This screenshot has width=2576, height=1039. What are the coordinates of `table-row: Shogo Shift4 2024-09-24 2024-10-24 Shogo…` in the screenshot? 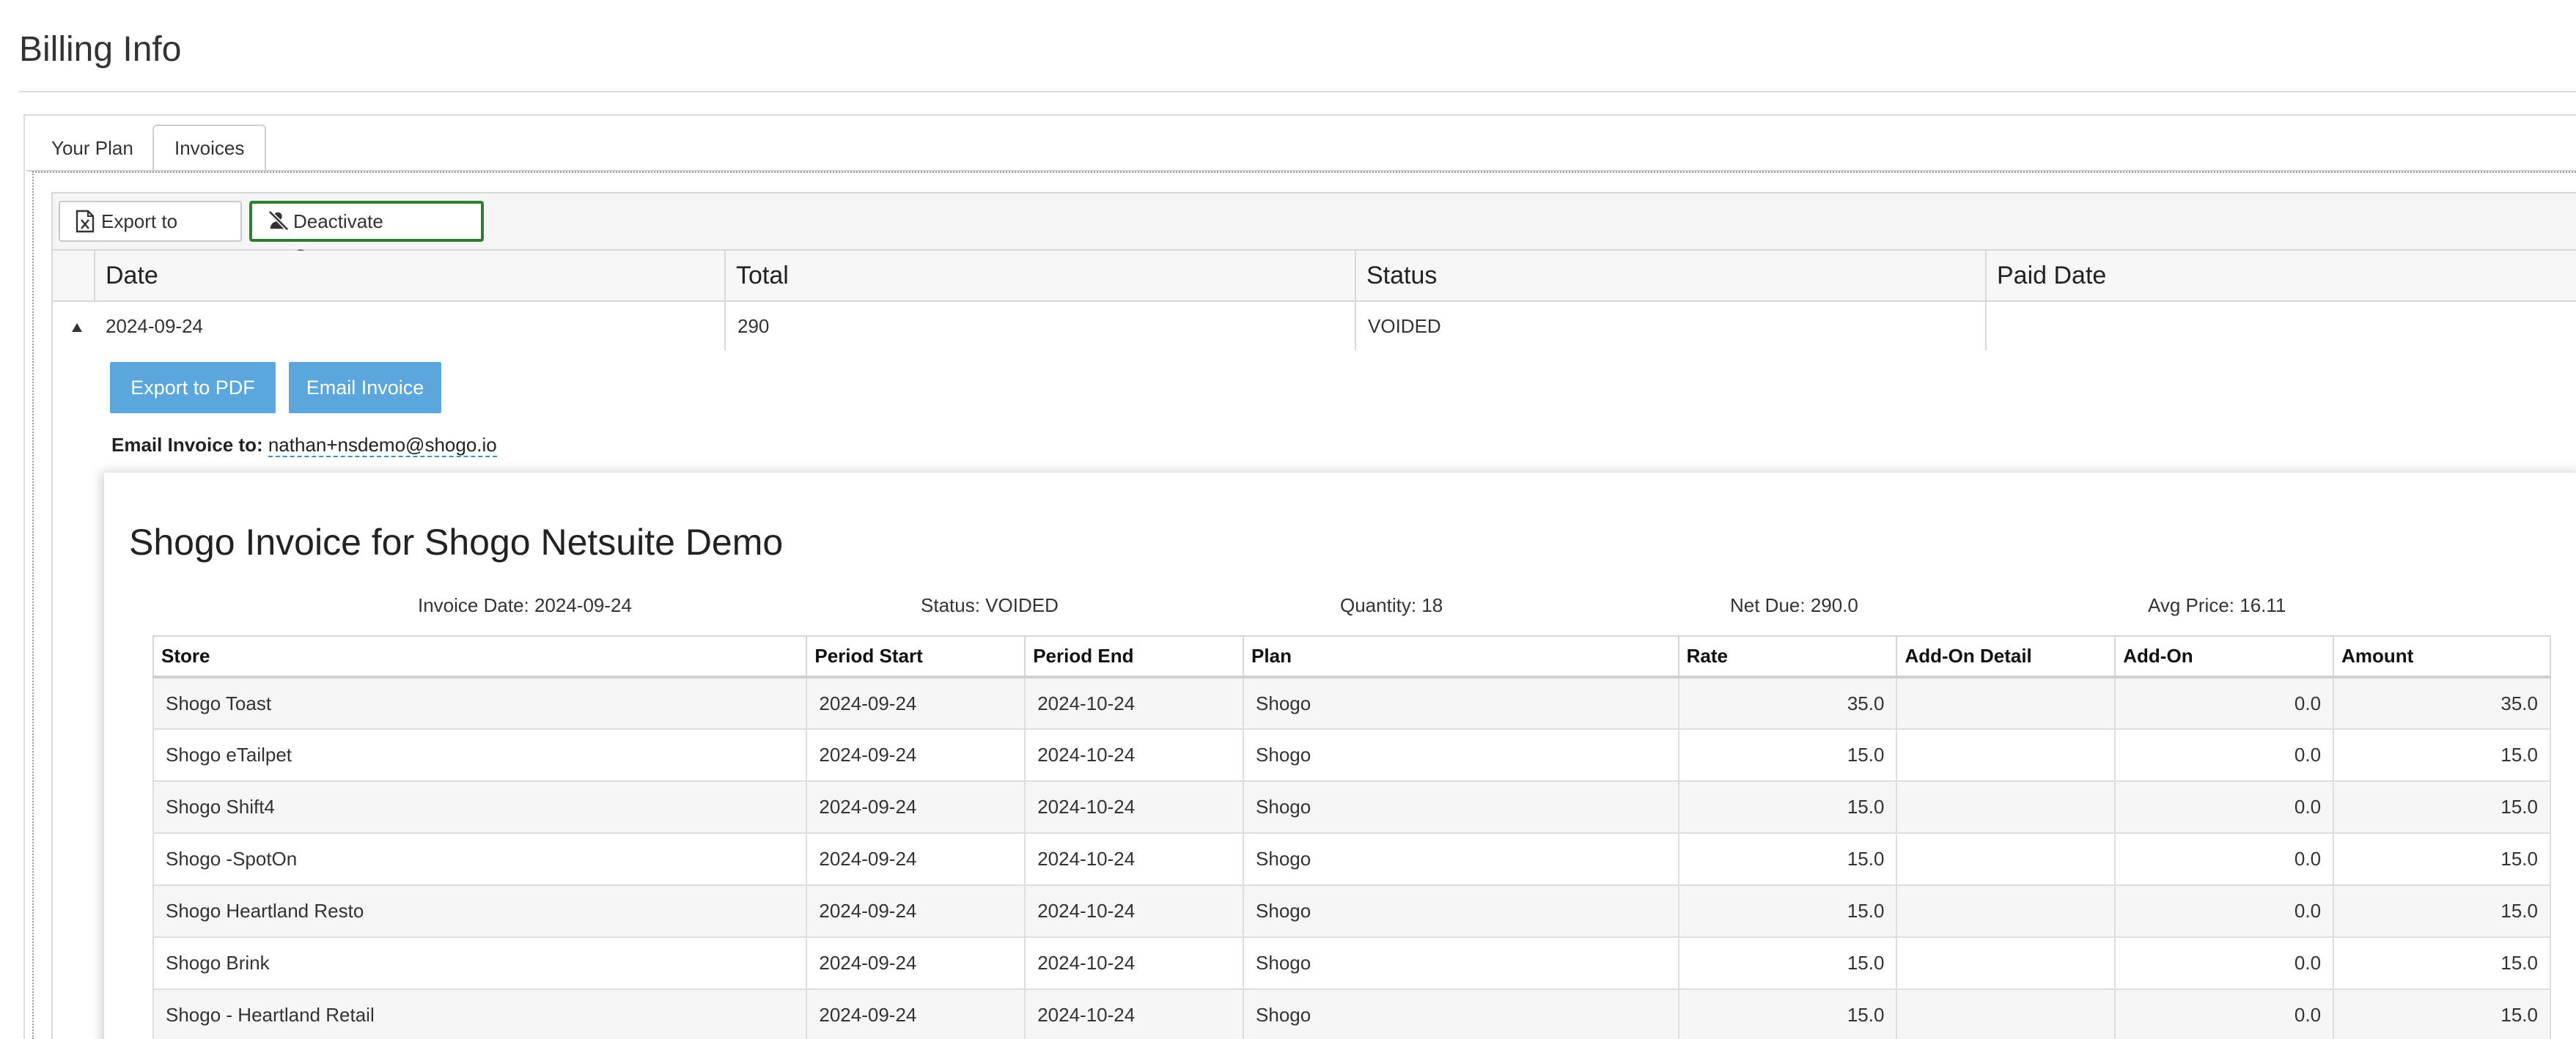 It's located at (1351, 807).